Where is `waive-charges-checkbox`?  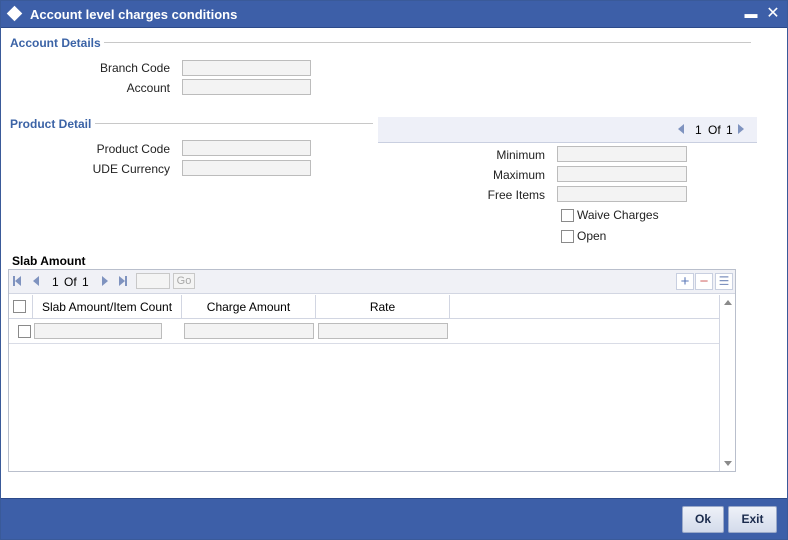
waive-charges-checkbox is located at coordinates (567, 215).